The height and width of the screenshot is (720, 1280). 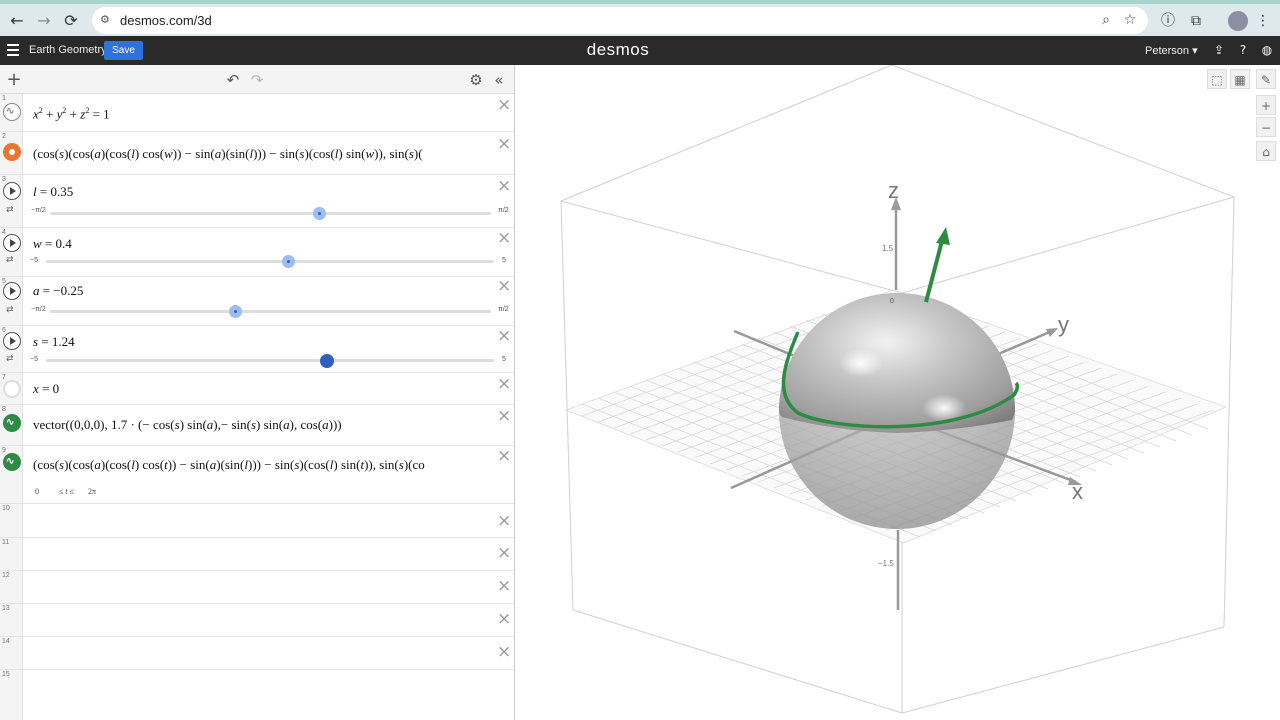 I want to click on back-icon: ←, so click(x=17, y=21).